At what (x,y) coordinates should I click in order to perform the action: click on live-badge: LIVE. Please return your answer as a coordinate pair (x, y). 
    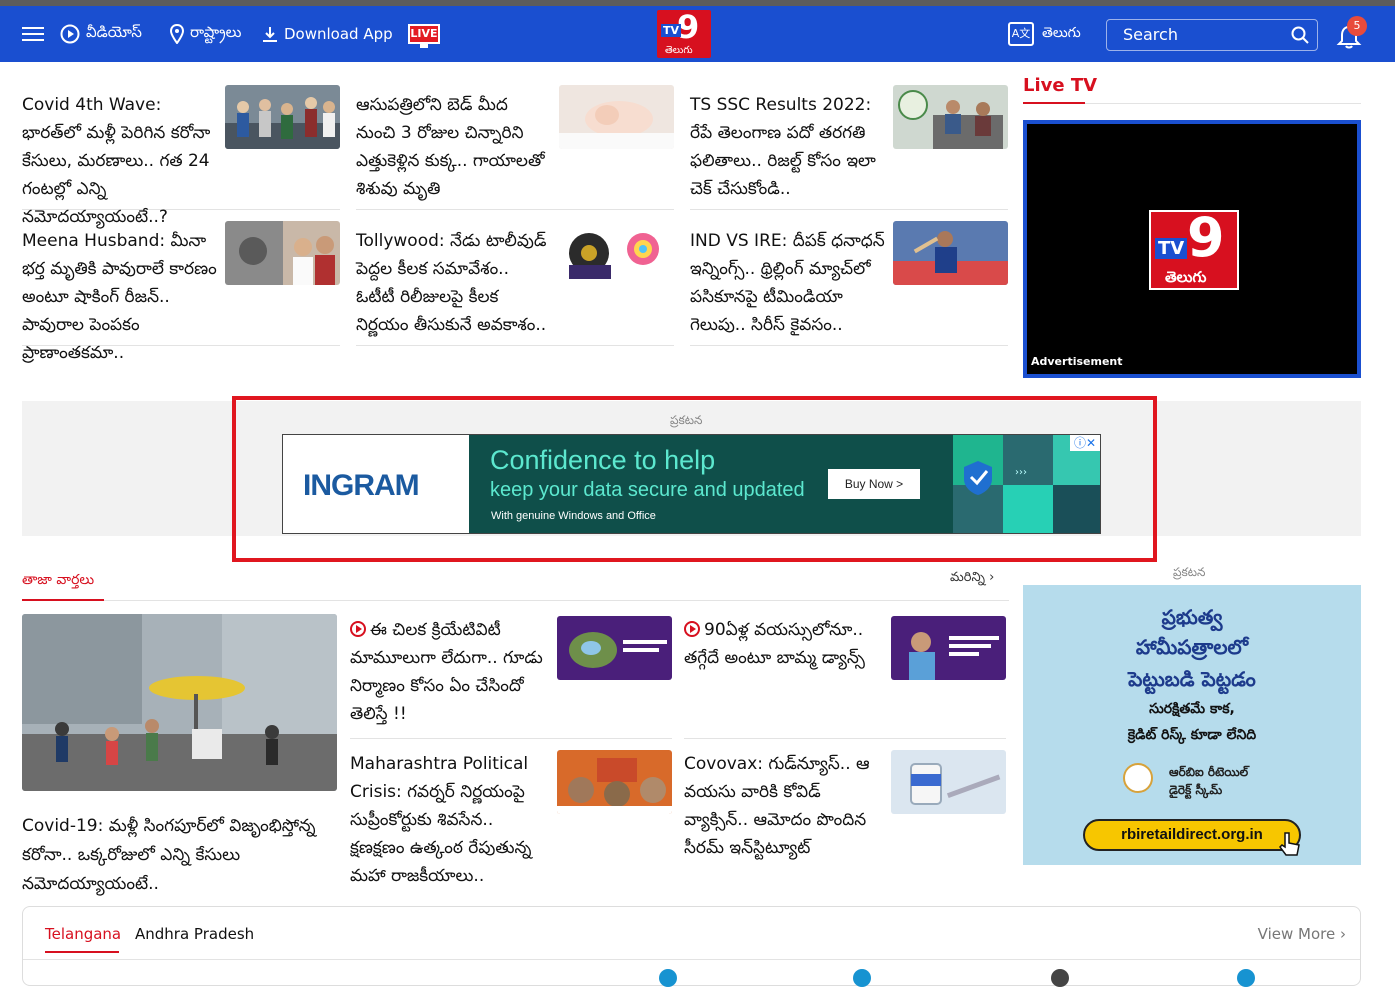
    Looking at the image, I should click on (424, 36).